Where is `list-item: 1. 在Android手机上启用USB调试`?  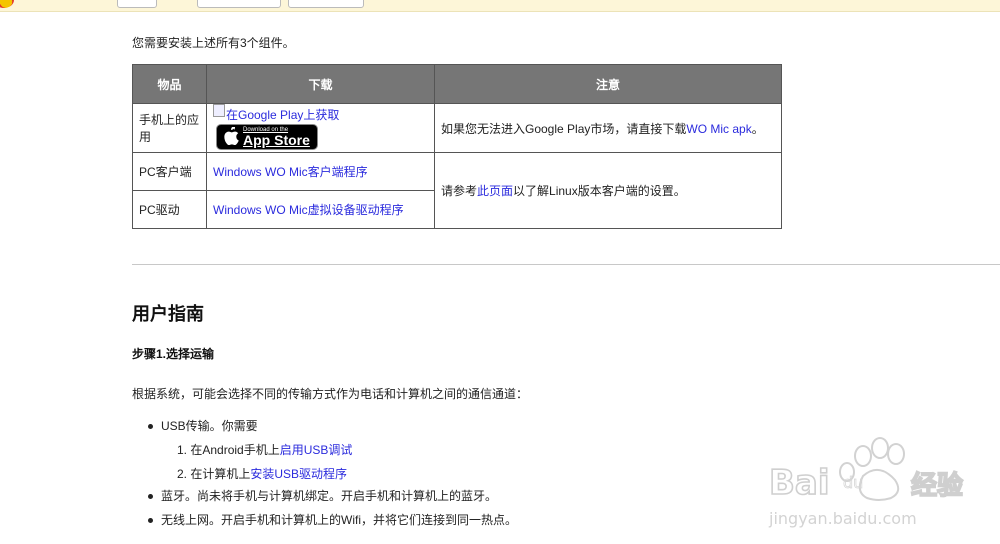 list-item: 1. 在Android手机上启用USB调试 is located at coordinates (339, 450).